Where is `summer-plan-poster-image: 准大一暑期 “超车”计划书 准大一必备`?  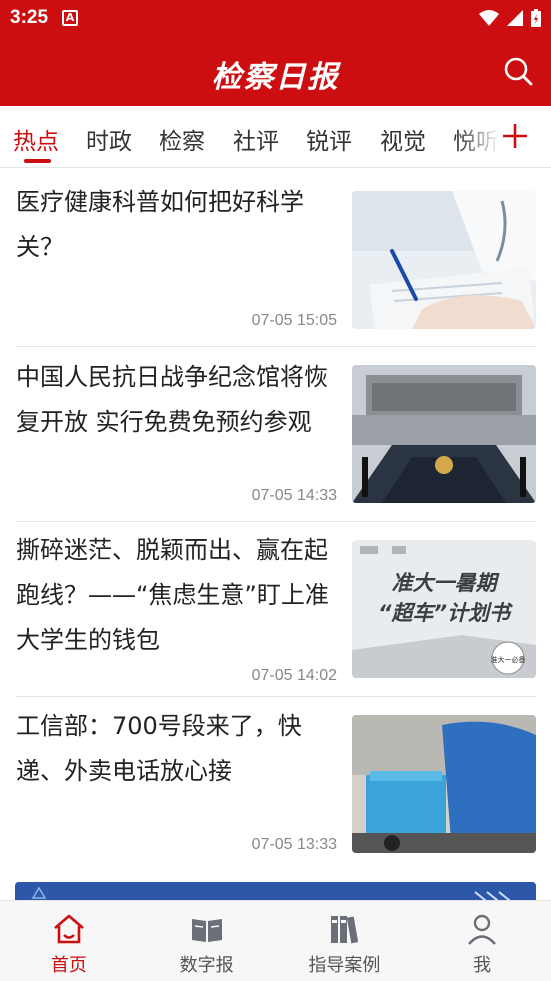
summer-plan-poster-image: 准大一暑期 “超车”计划书 准大一必备 is located at coordinates (444, 609).